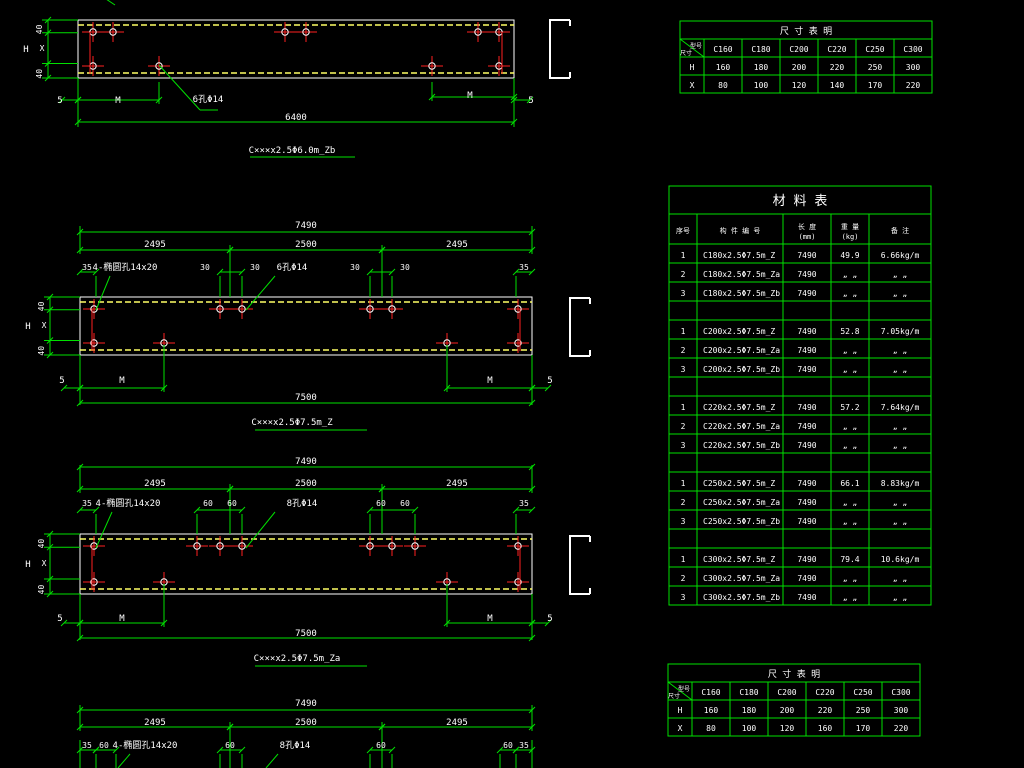  What do you see at coordinates (692, 67) in the screenshot?
I see `row-label: H` at bounding box center [692, 67].